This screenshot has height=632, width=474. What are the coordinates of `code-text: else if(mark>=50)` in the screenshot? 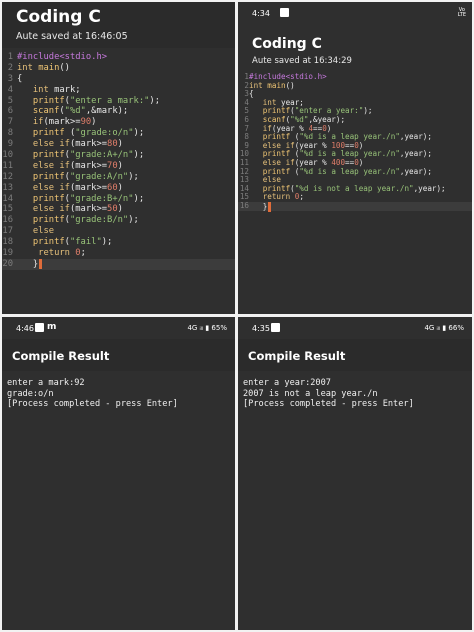 It's located at (70, 209).